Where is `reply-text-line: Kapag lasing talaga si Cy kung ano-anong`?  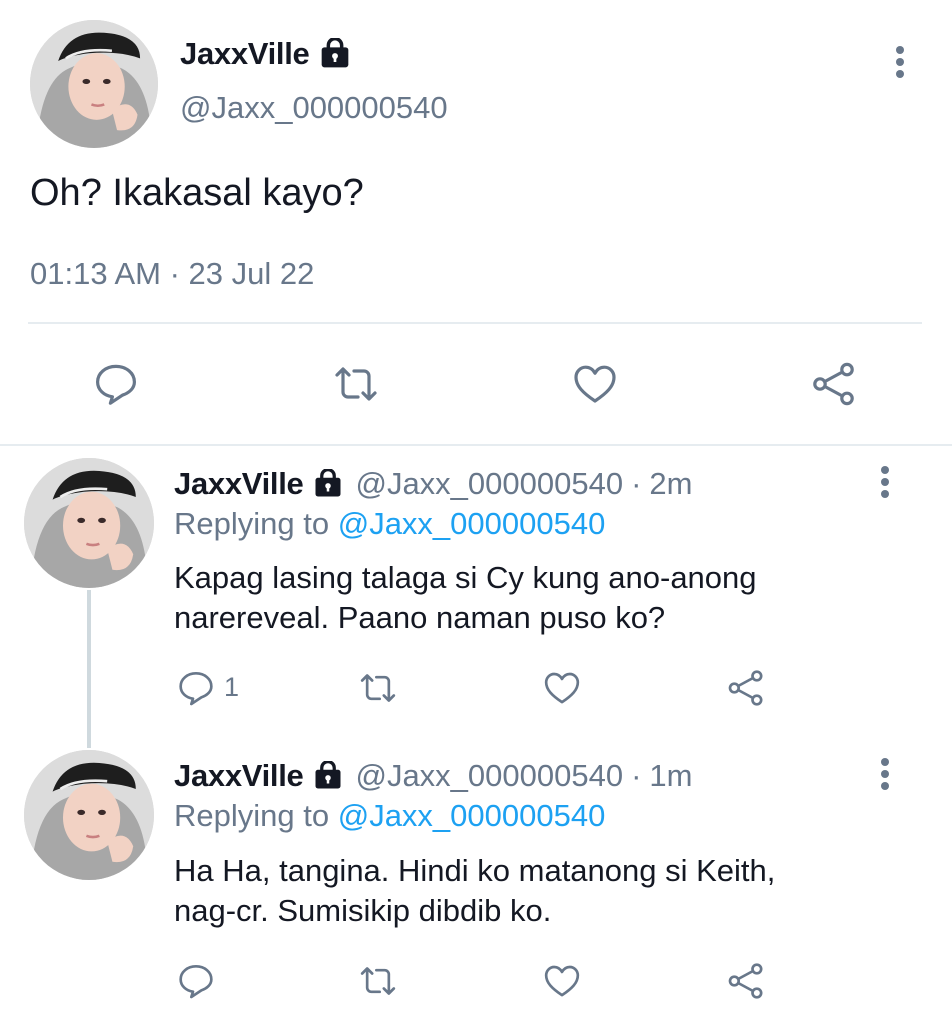
reply-text-line: Kapag lasing talaga si Cy kung ano-anong is located at coordinates (465, 577).